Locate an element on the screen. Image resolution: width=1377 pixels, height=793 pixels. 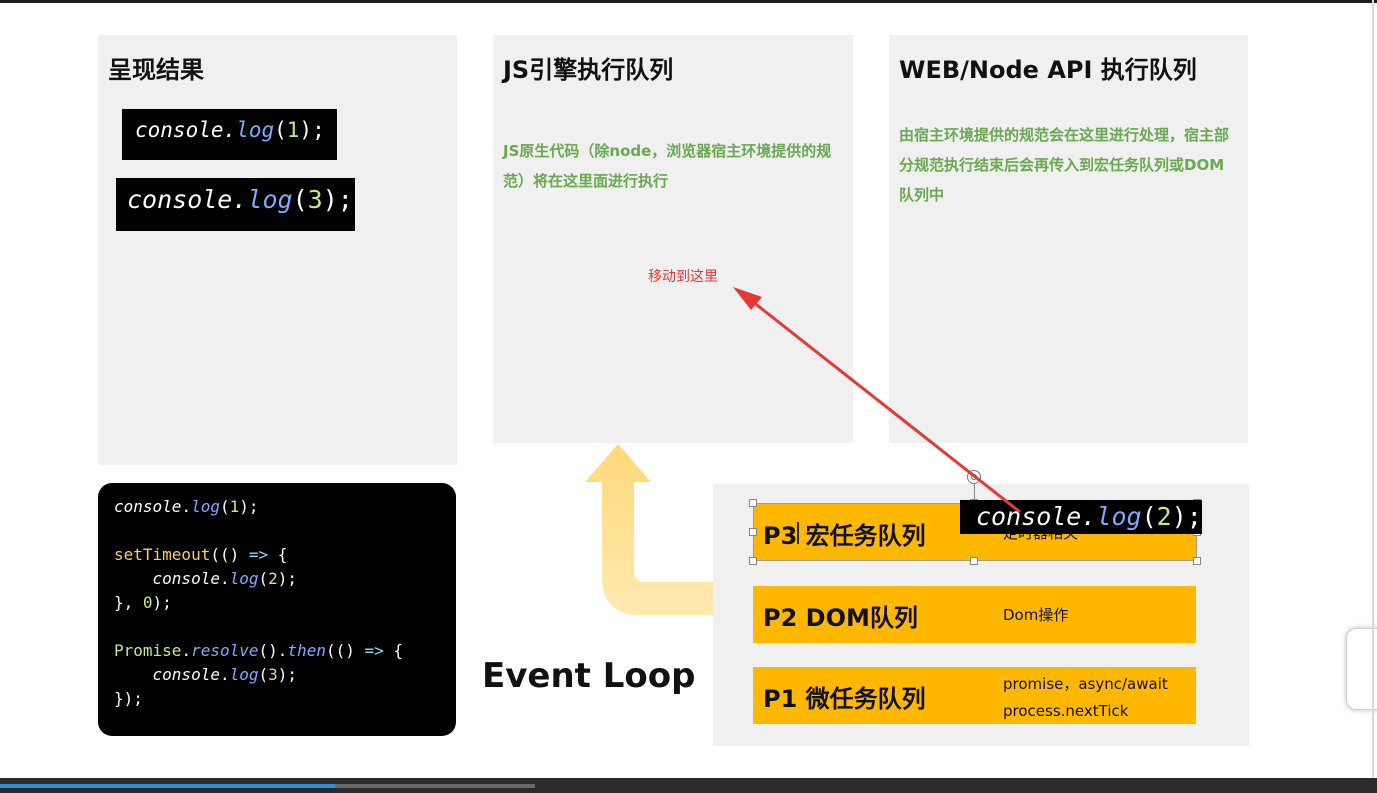
move-arrow-icon is located at coordinates (877, 400).